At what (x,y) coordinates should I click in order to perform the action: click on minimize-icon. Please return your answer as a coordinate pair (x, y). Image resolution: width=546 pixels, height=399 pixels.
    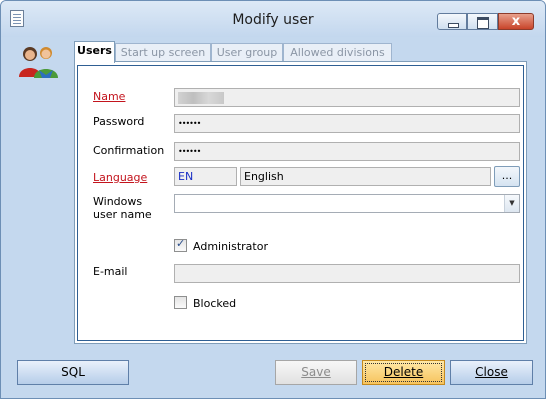
    Looking at the image, I should click on (453, 25).